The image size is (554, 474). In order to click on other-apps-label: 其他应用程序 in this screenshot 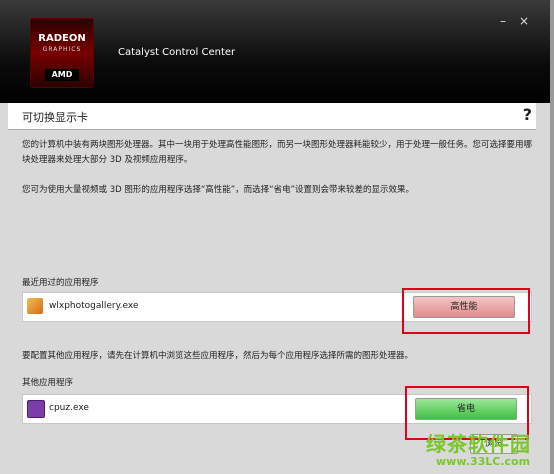, I will do `click(48, 383)`.